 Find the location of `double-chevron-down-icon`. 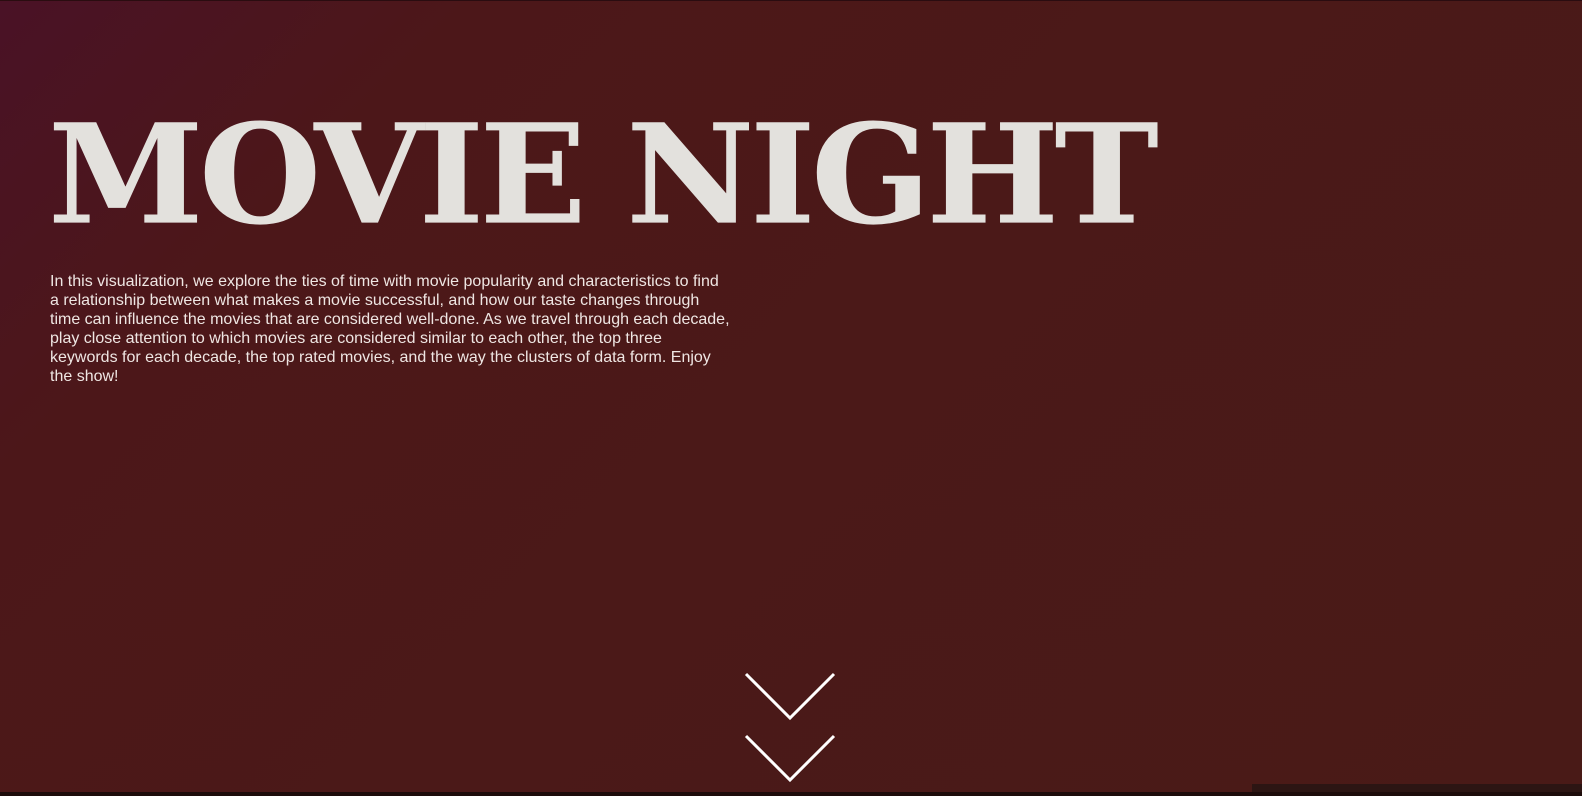

double-chevron-down-icon is located at coordinates (790, 727).